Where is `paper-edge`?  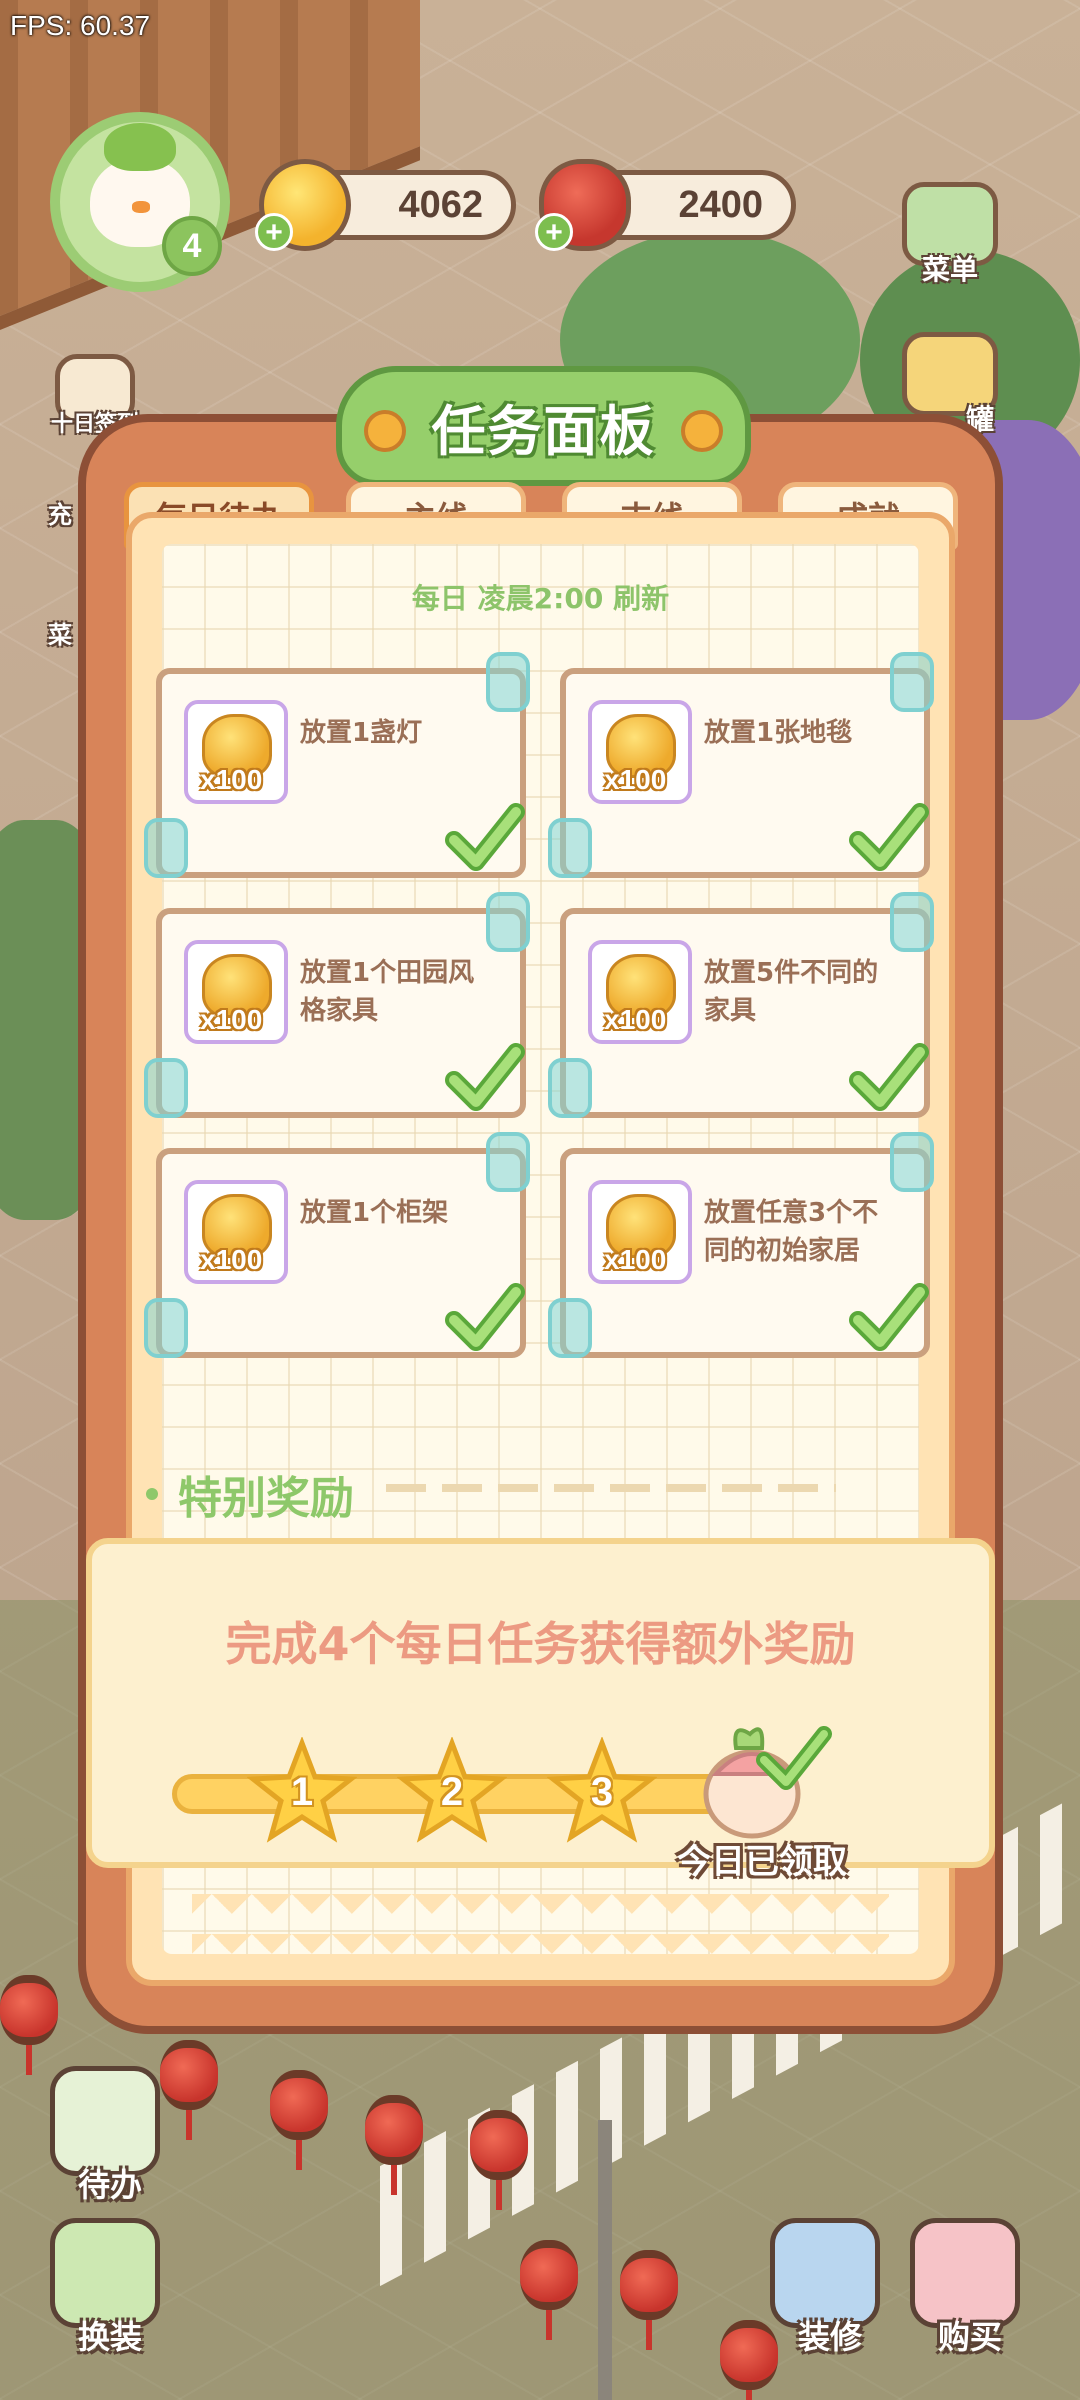
paper-edge is located at coordinates (540, 1924).